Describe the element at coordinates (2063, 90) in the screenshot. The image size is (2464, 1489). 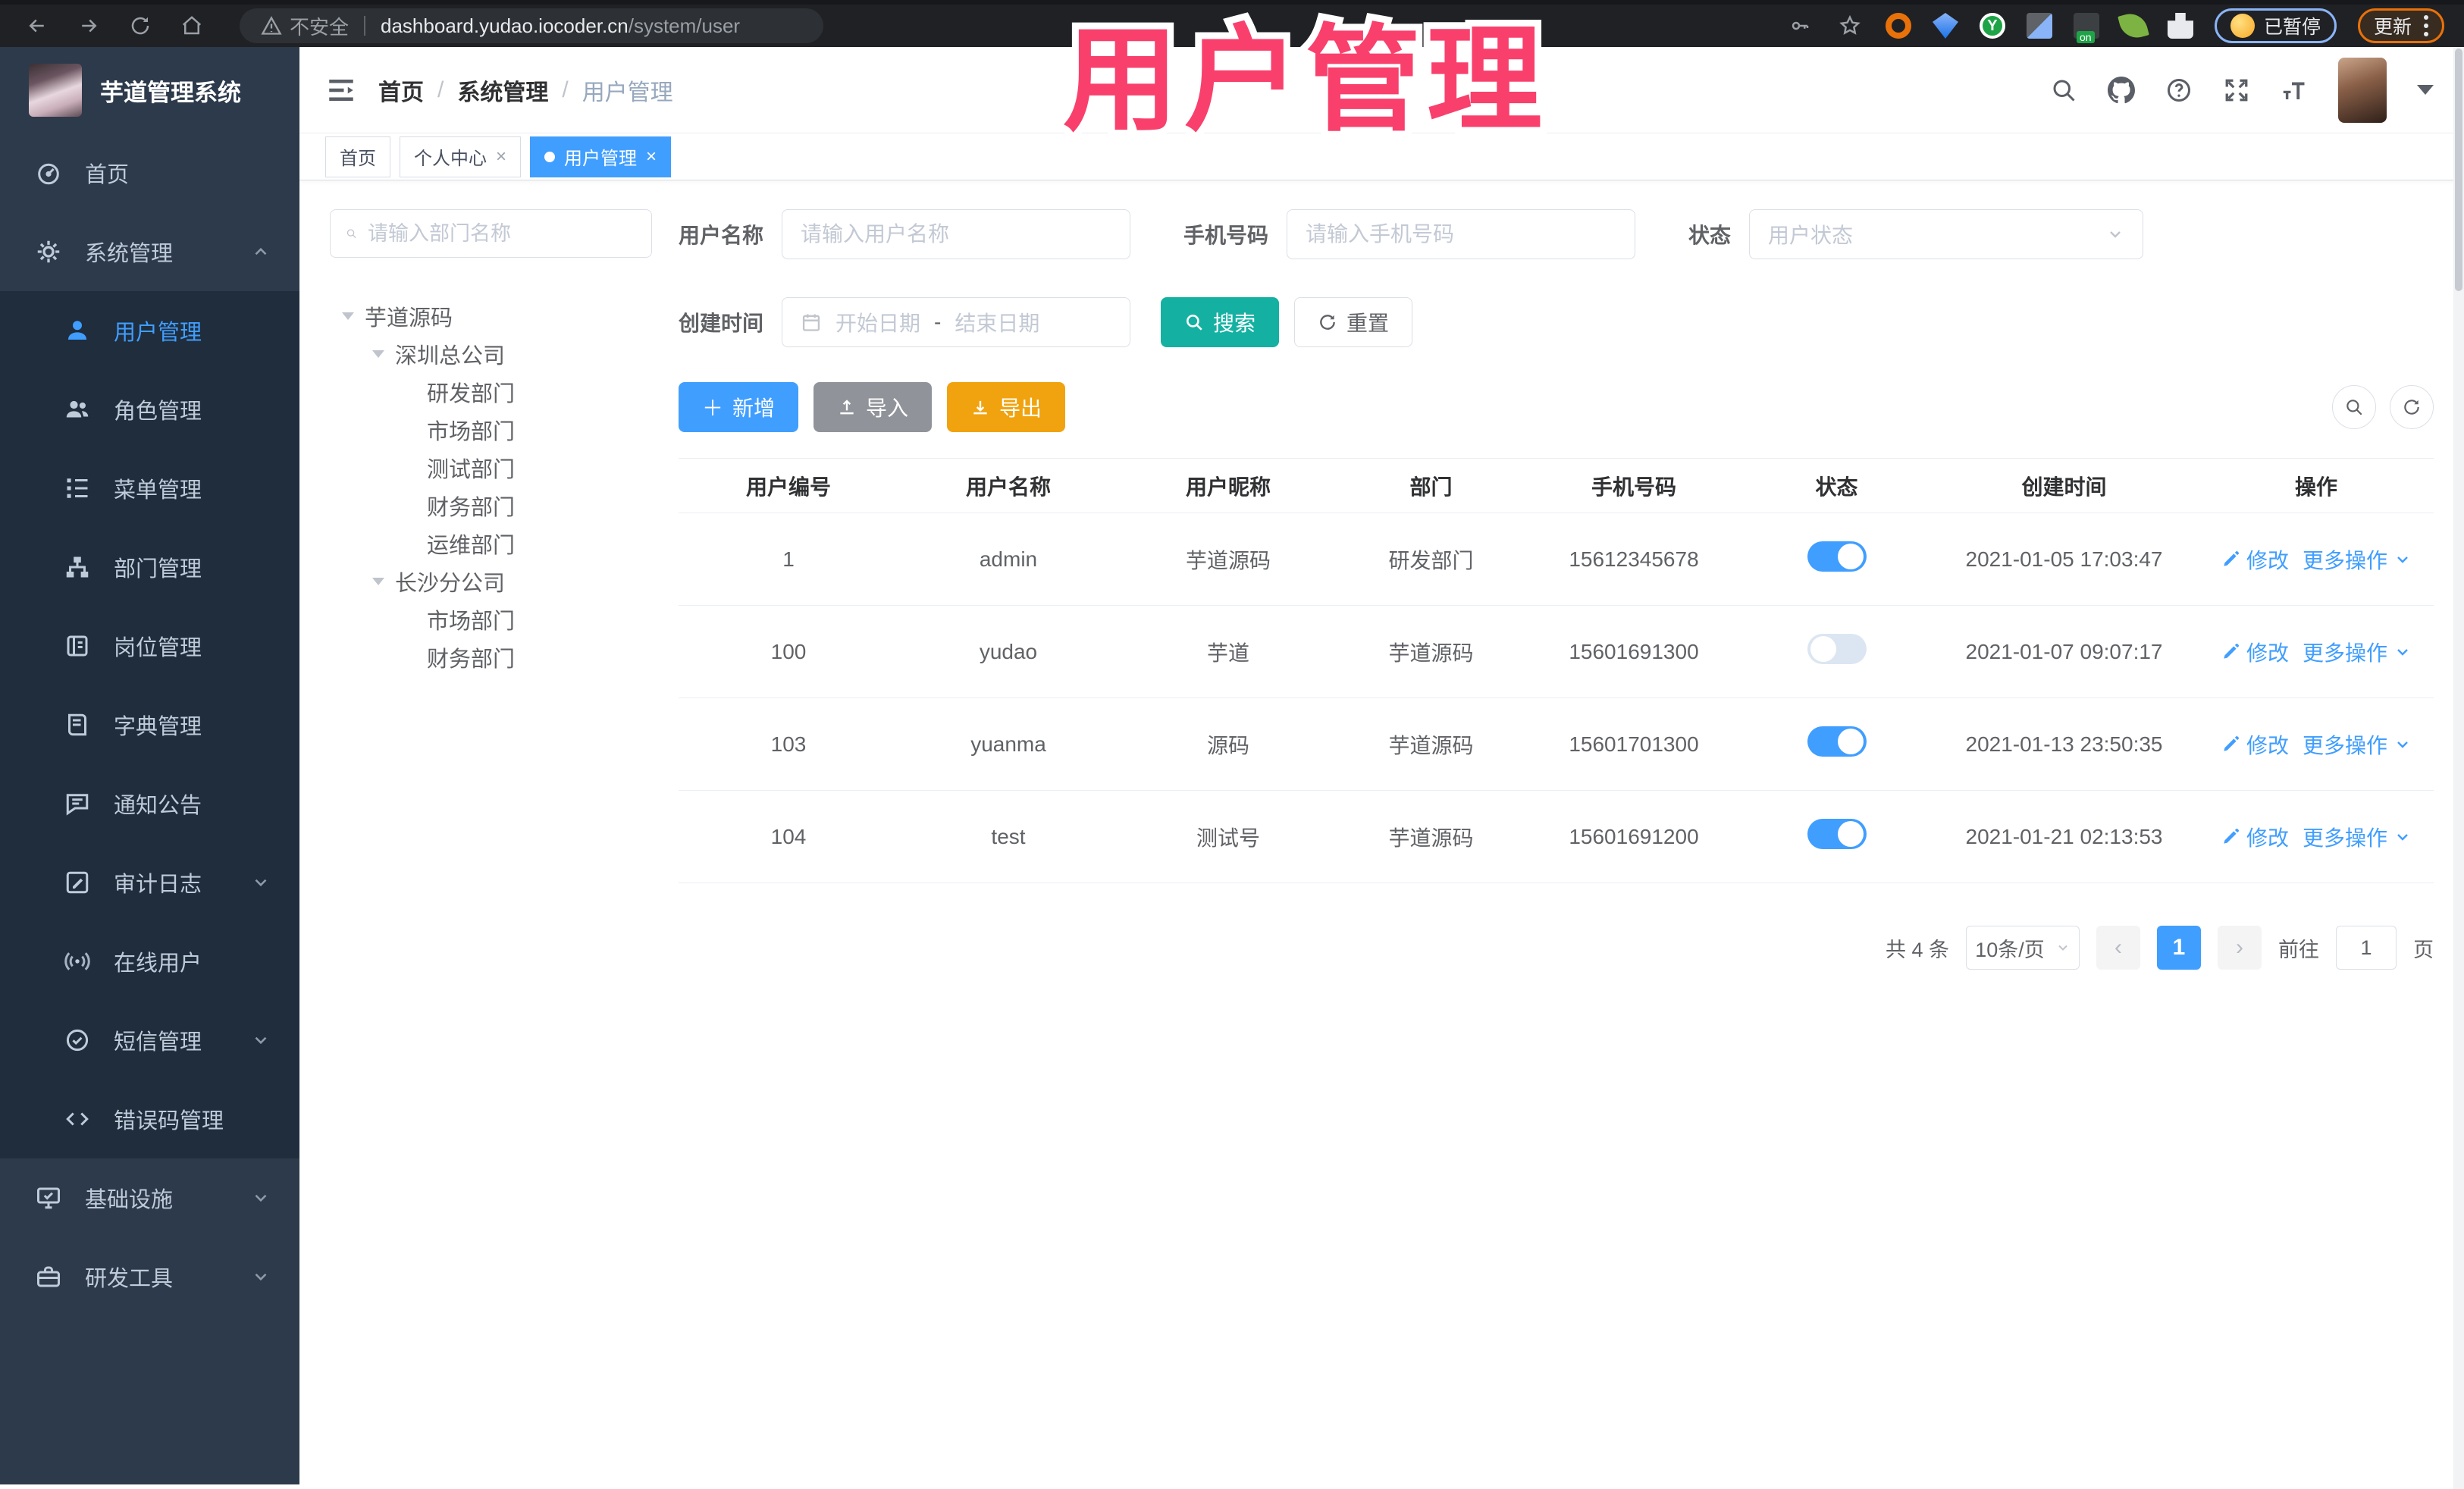
I see `search-icon` at that location.